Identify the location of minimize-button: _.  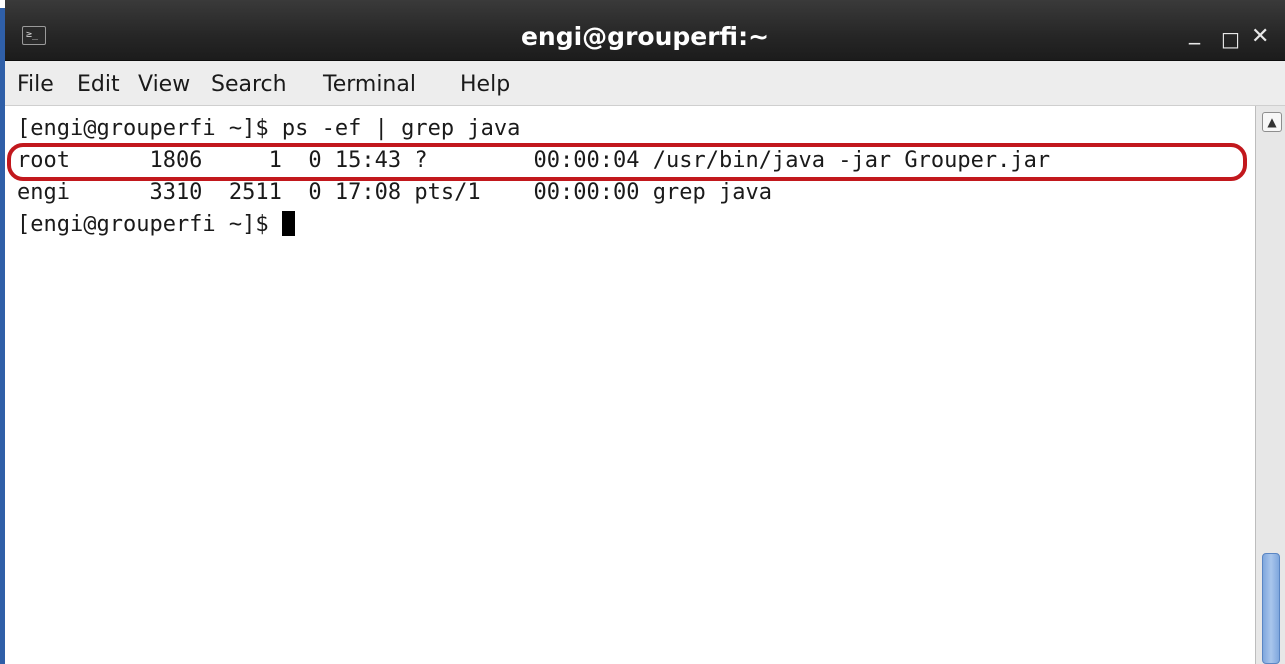
(1194, 33).